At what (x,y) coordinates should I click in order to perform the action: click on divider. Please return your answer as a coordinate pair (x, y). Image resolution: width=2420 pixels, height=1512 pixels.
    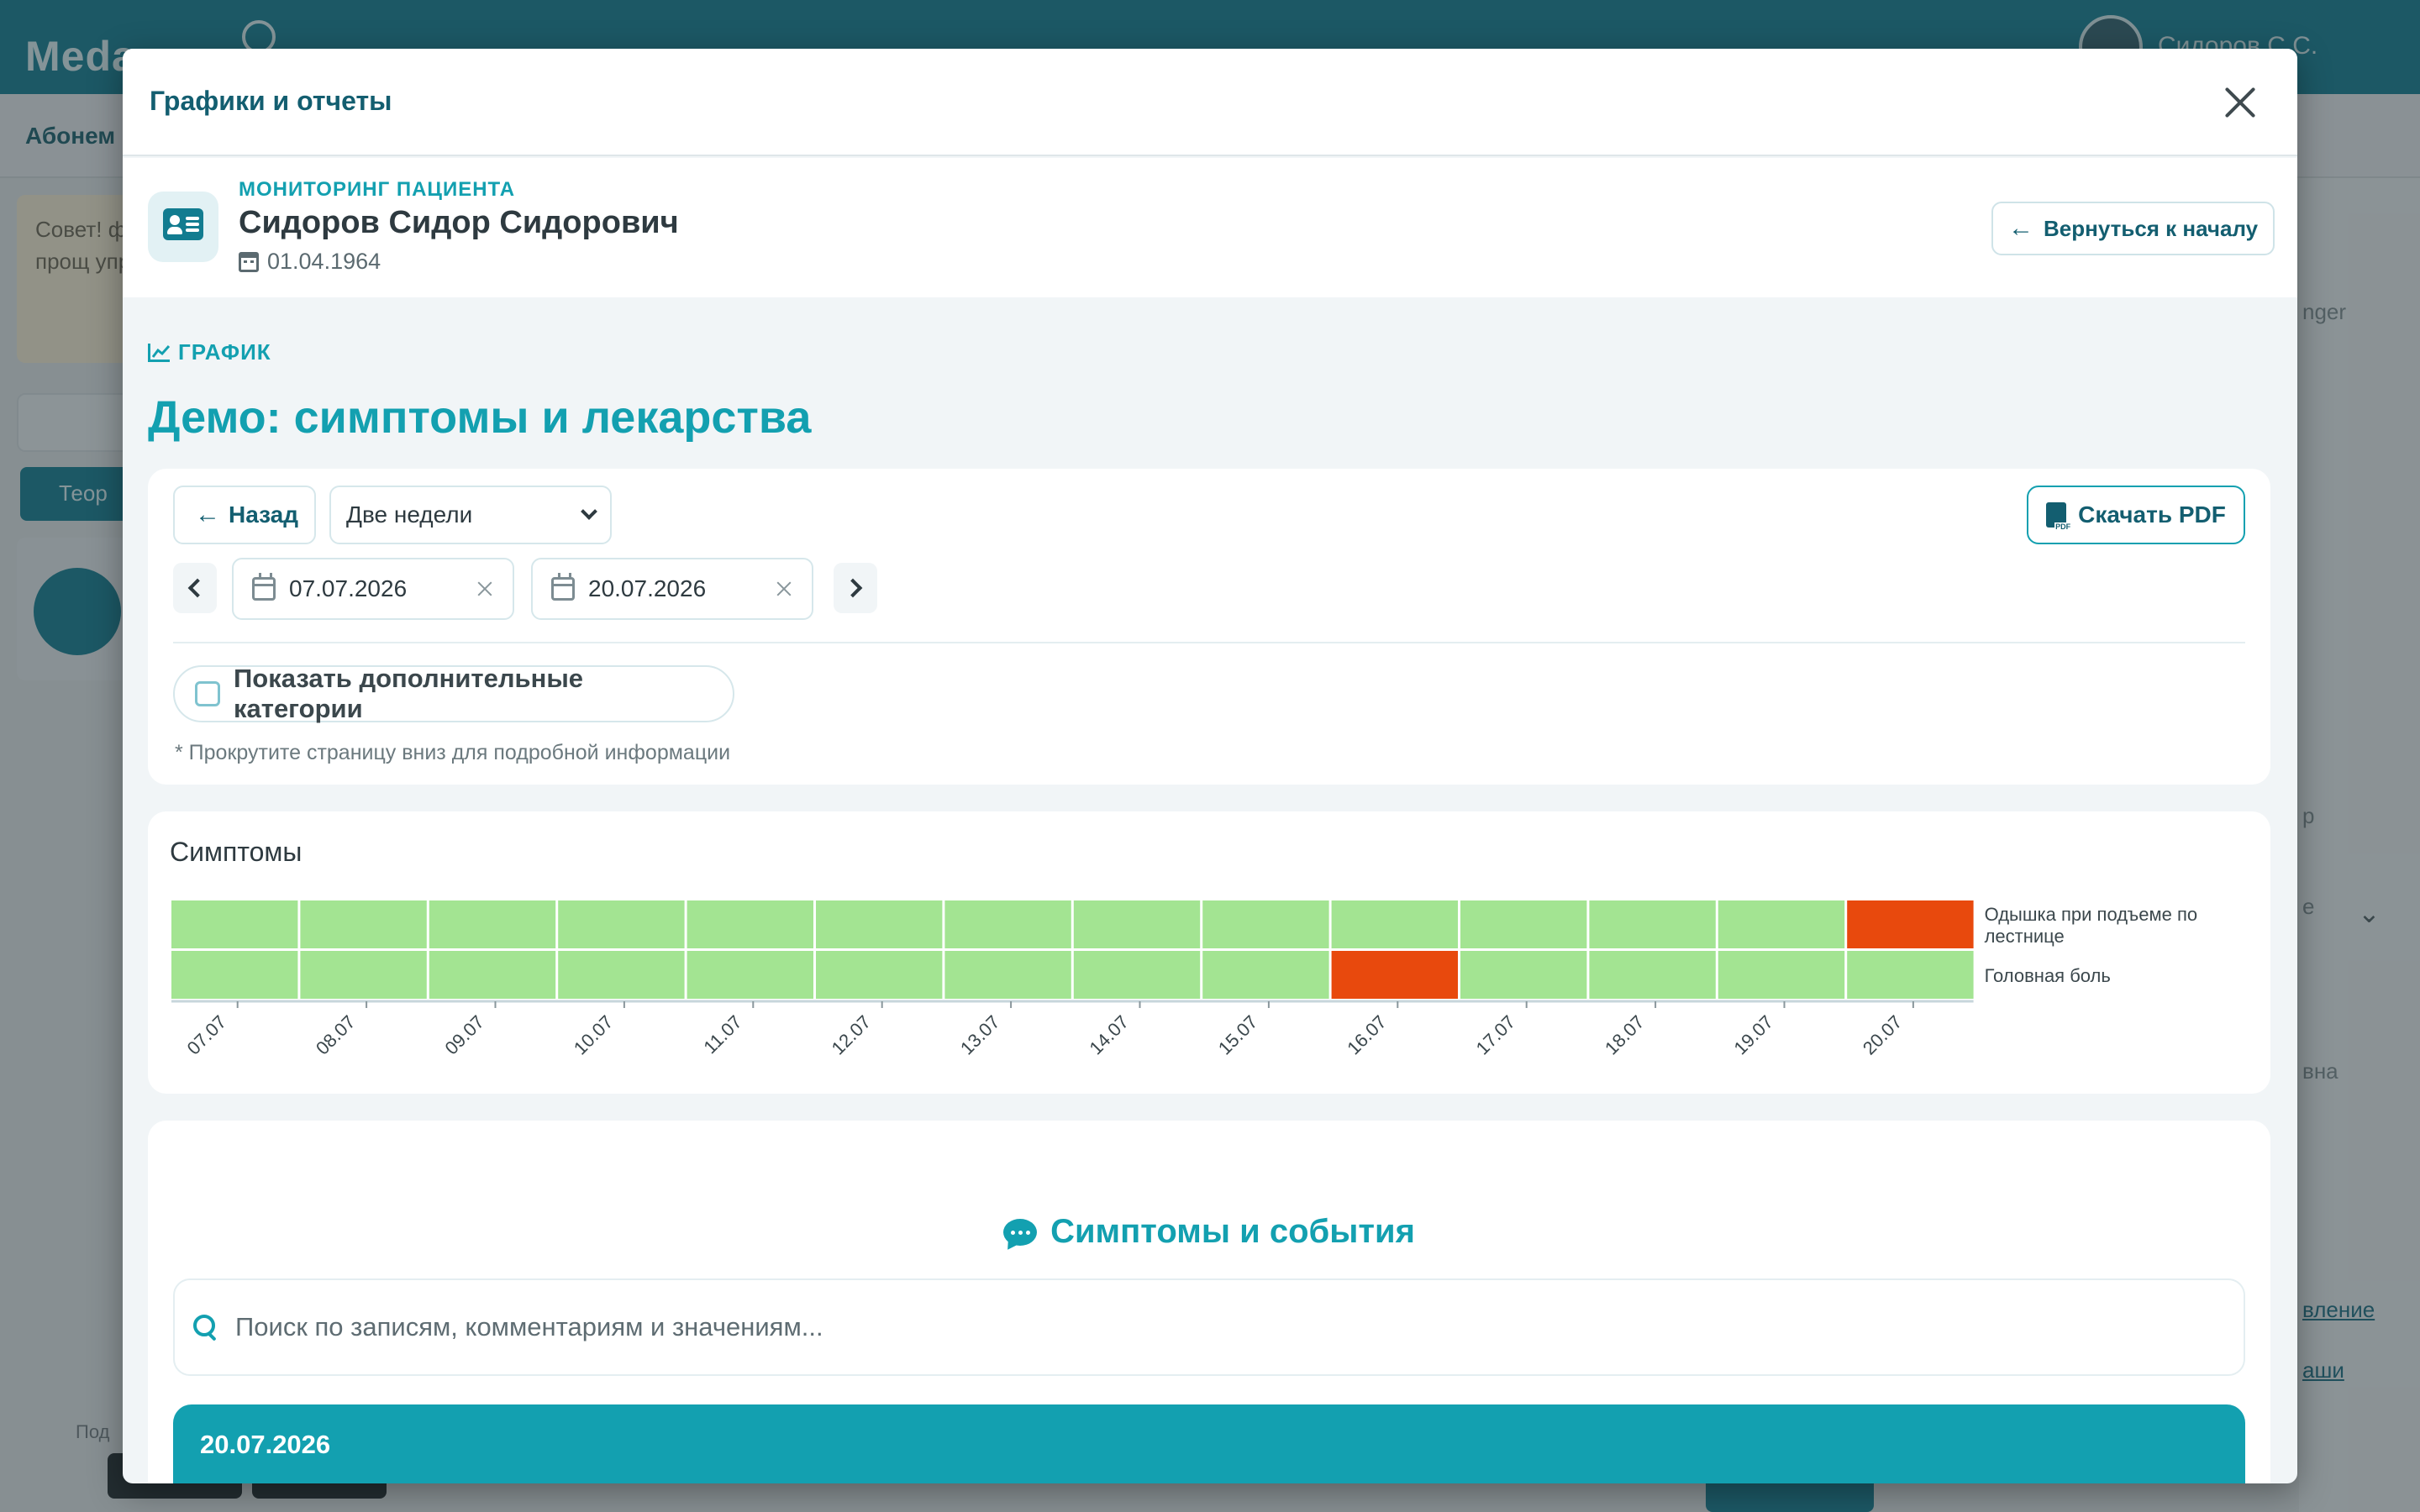
    Looking at the image, I should click on (1209, 642).